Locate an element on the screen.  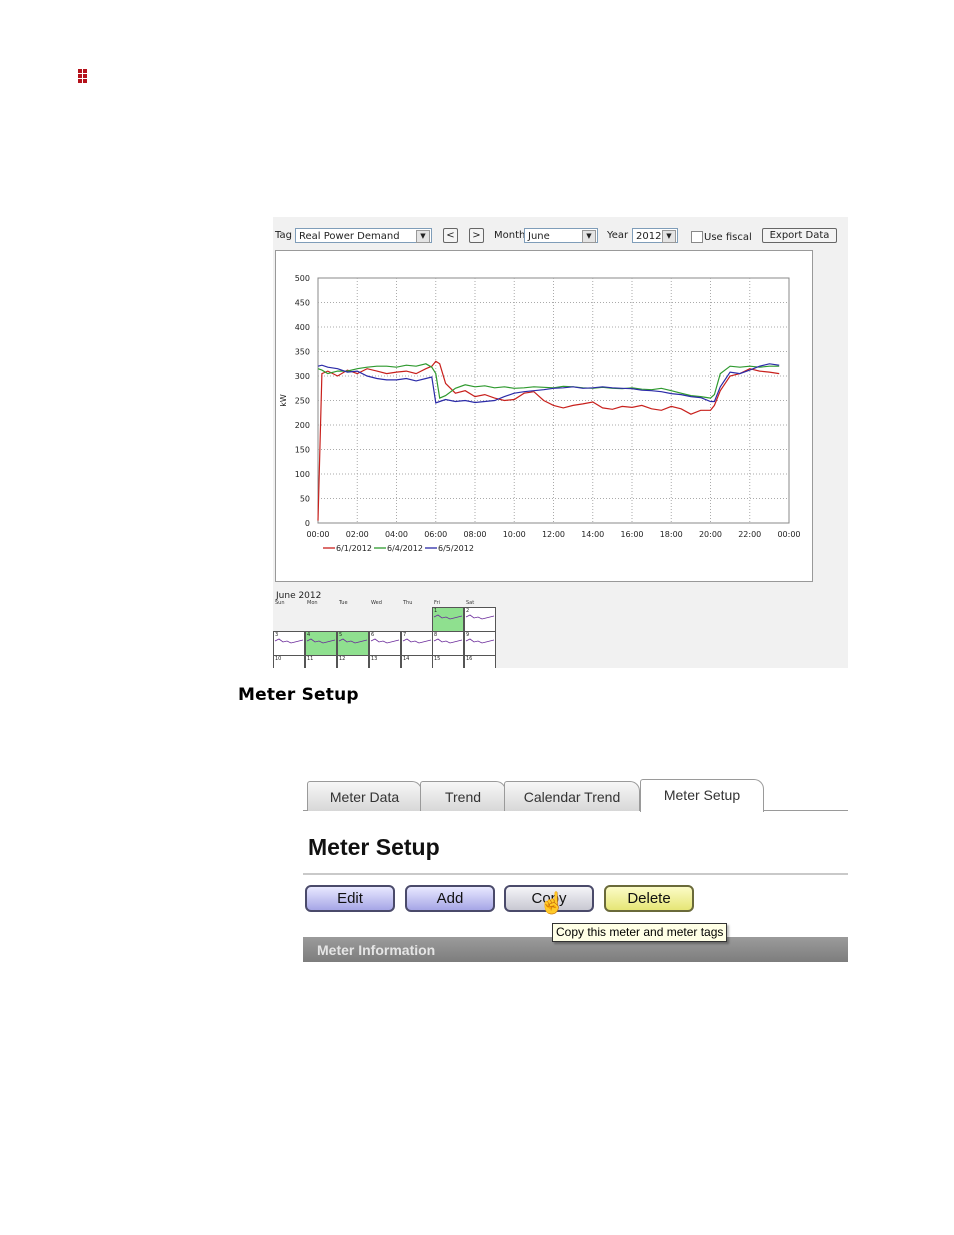
tab-calendar-trend: Calendar Trend is located at coordinates (572, 796).